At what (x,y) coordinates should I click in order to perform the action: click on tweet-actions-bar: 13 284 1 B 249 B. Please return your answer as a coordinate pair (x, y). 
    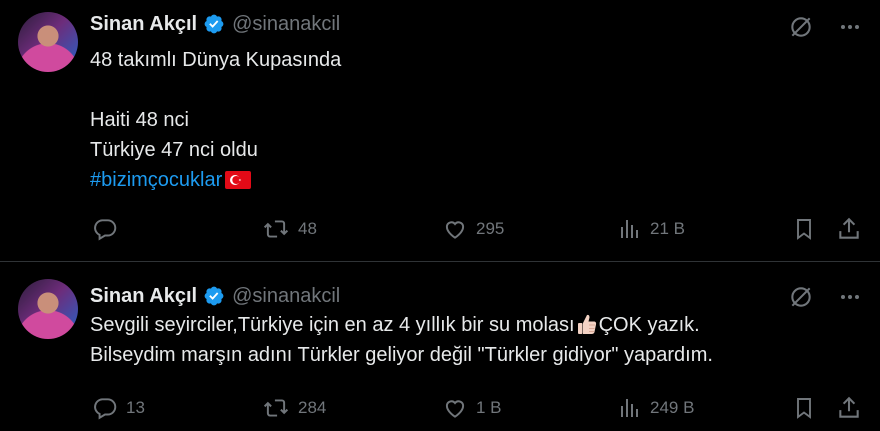
    Looking at the image, I should click on (476, 408).